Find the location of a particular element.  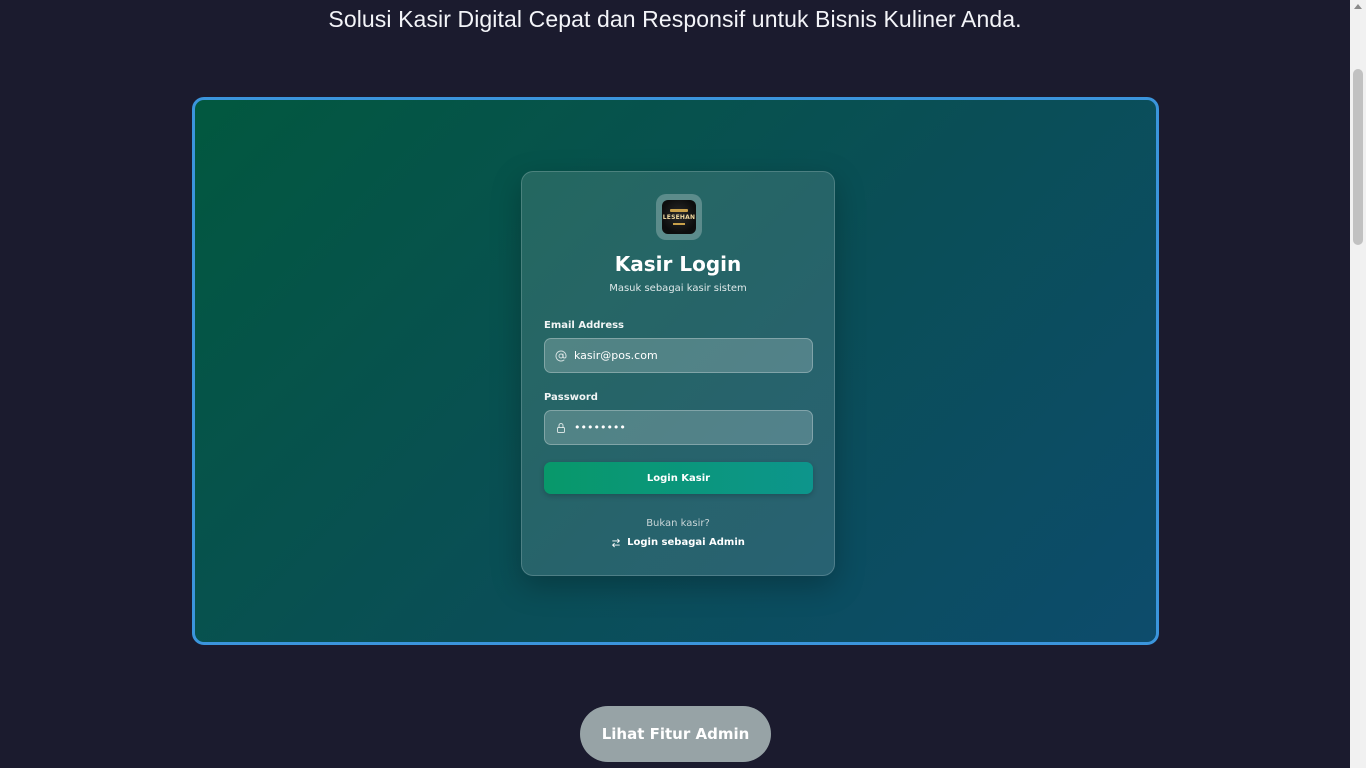

login-as-admin-link: Login sebagai Admin is located at coordinates (678, 542).